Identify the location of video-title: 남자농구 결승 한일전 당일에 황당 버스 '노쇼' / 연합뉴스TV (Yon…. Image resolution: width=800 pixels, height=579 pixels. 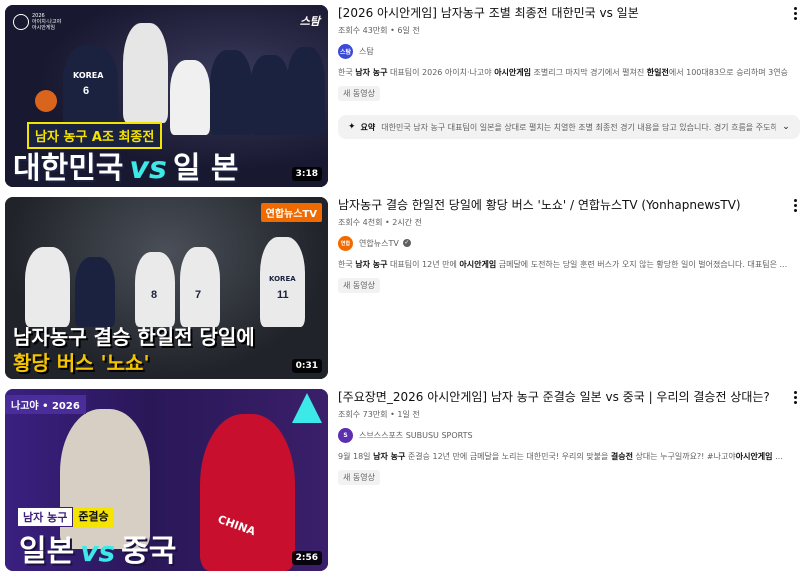
(563, 205).